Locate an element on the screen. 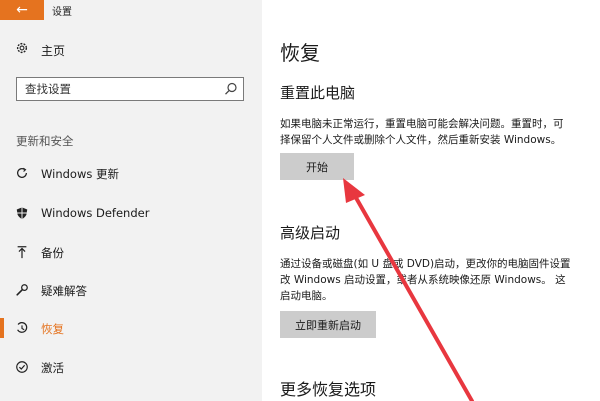 The image size is (600, 401). advanced-description-line-1: 通过设备或磁盘(如 U 盘或 DVD)启动，更改你的电脑固件设置 is located at coordinates (425, 264).